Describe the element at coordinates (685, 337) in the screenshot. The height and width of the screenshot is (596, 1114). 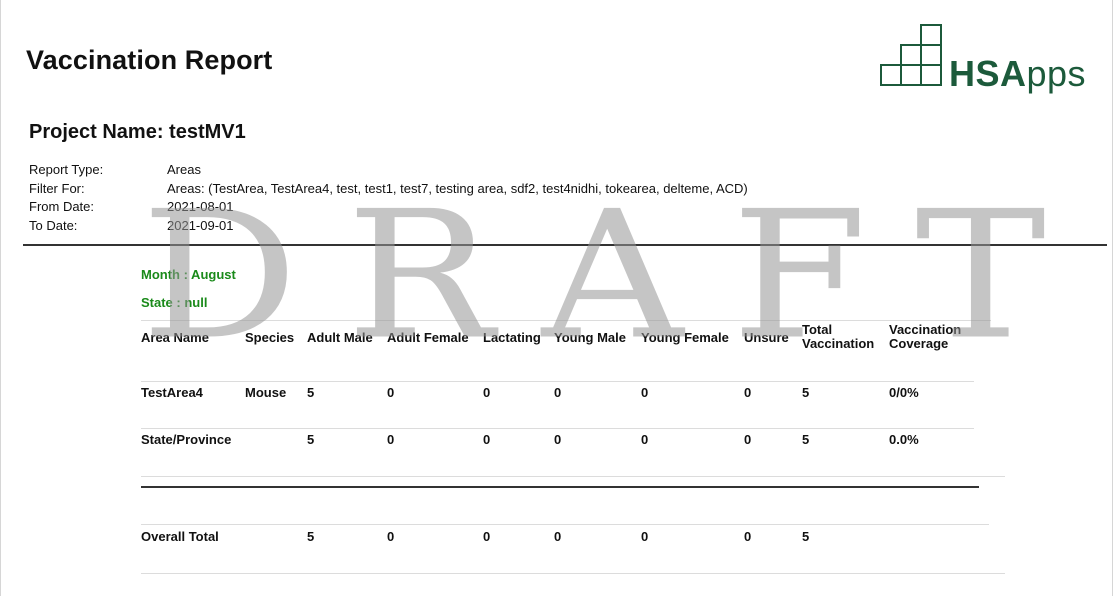
I see `header-young-female: Young Female` at that location.